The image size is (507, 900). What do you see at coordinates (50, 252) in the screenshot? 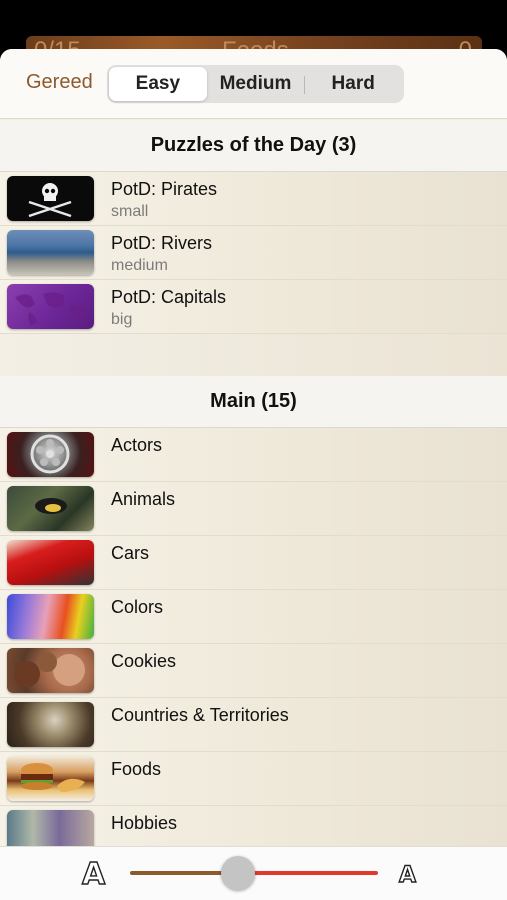
I see `river-photo-icon` at bounding box center [50, 252].